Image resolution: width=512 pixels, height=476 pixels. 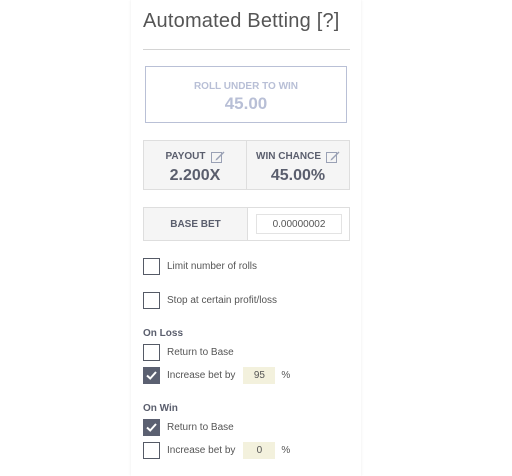 What do you see at coordinates (288, 156) in the screenshot?
I see `win-chance-label: WIN CHANCE` at bounding box center [288, 156].